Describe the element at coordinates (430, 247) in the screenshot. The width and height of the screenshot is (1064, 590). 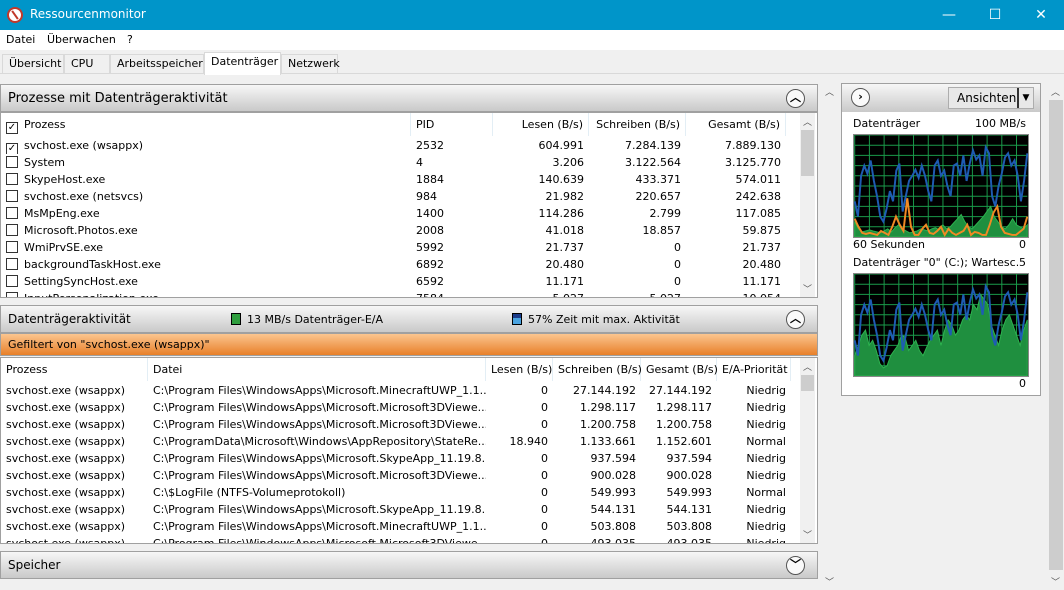
I see `pid-cell: 5992` at that location.